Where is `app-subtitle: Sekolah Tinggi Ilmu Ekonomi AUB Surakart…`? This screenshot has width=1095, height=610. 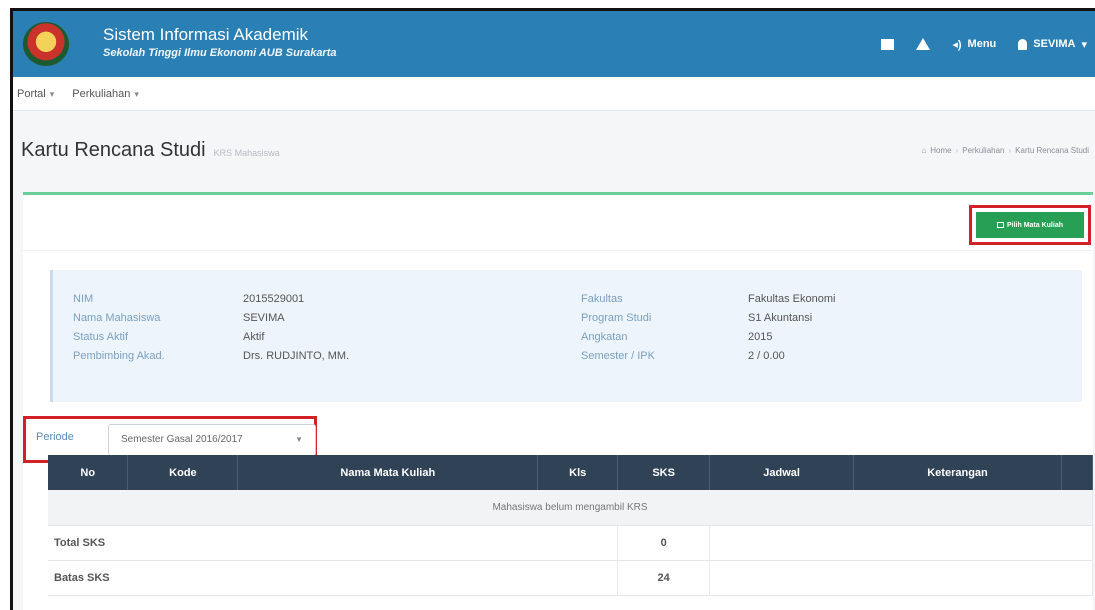 app-subtitle: Sekolah Tinggi Ilmu Ekonomi AUB Surakart… is located at coordinates (220, 53).